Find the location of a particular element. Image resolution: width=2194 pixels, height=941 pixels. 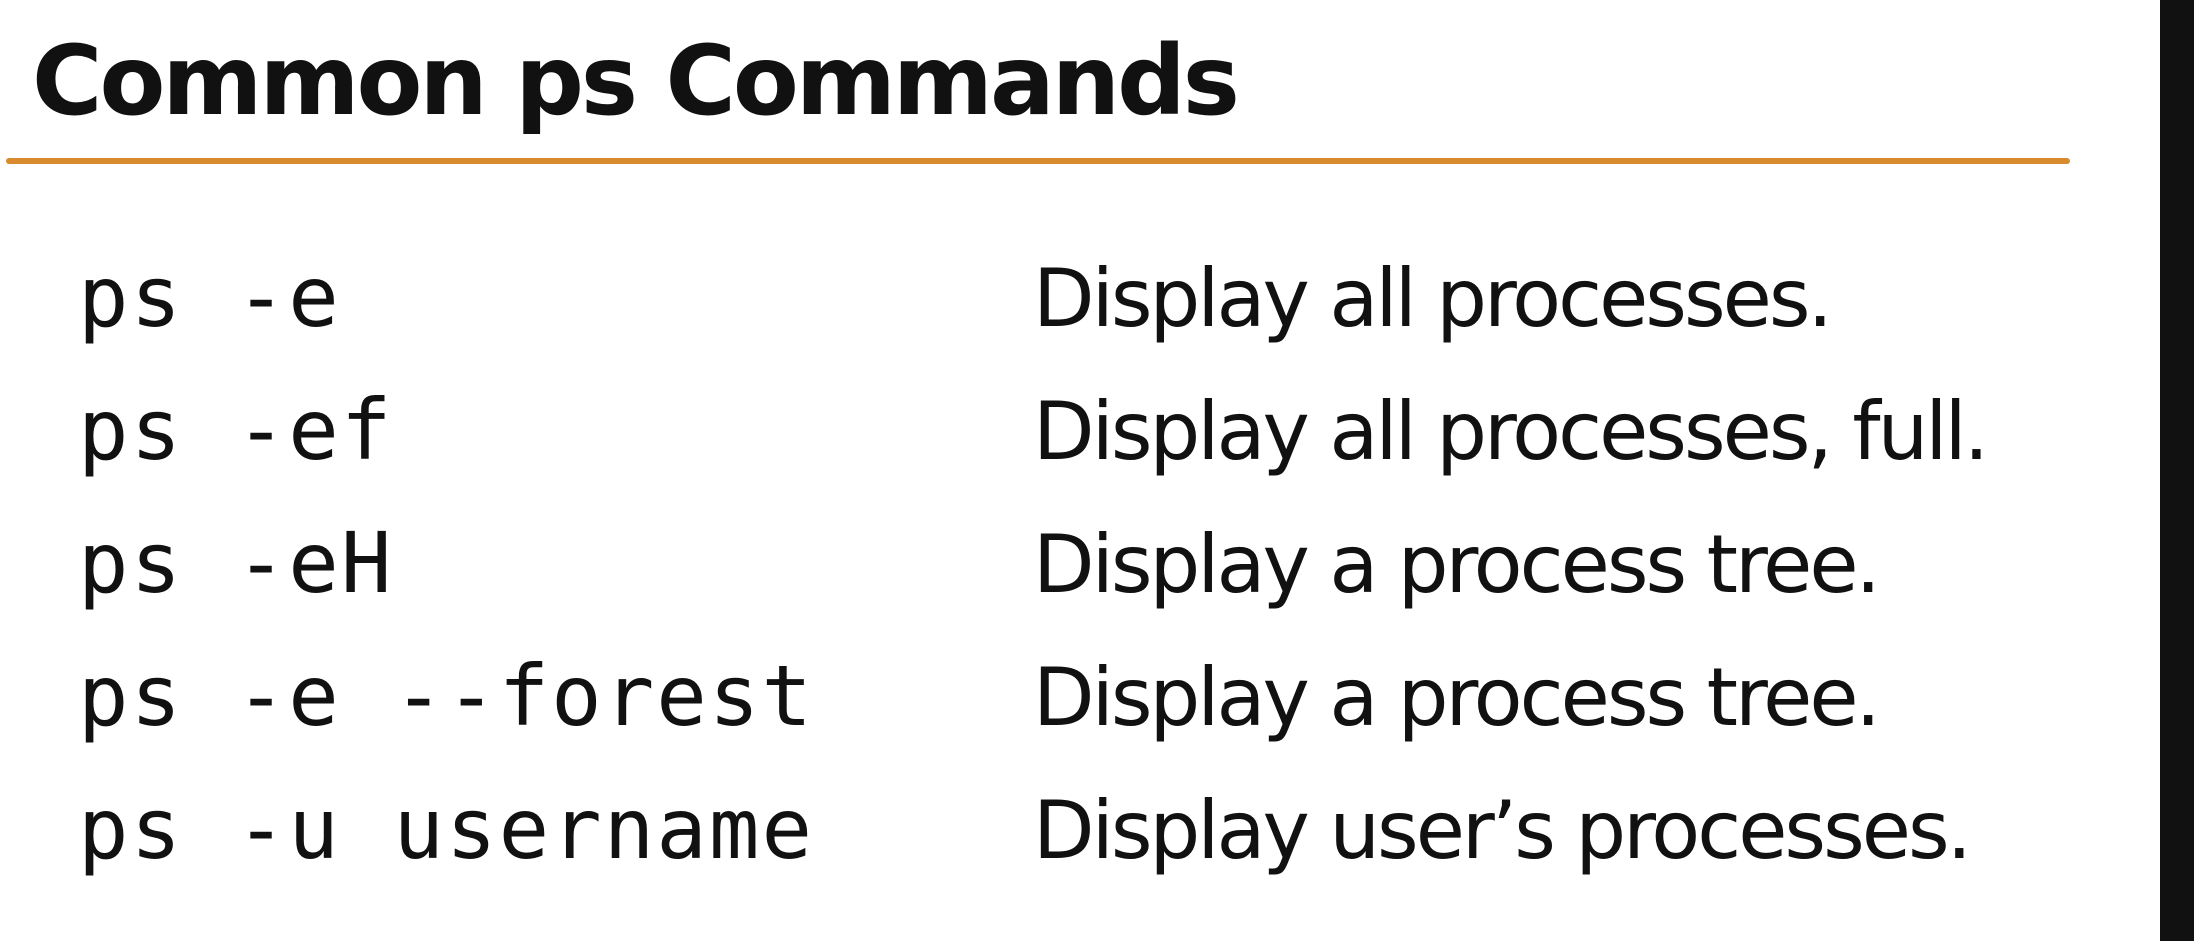

slide-title: Common ps Commands is located at coordinates (636, 81).